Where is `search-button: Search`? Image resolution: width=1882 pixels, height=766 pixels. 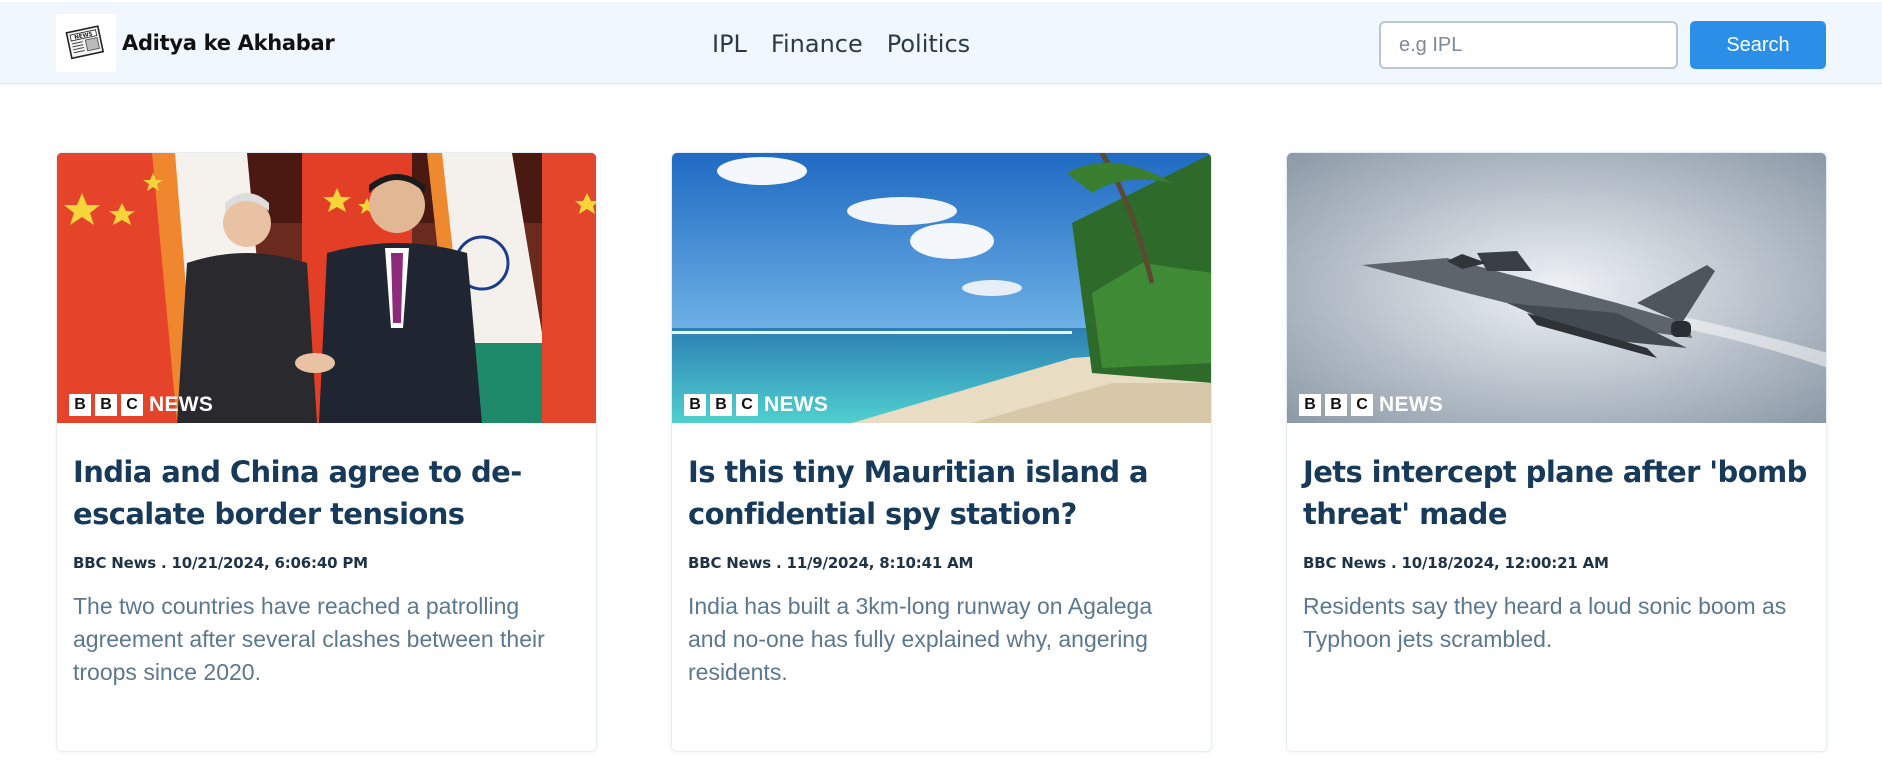 search-button: Search is located at coordinates (1758, 45).